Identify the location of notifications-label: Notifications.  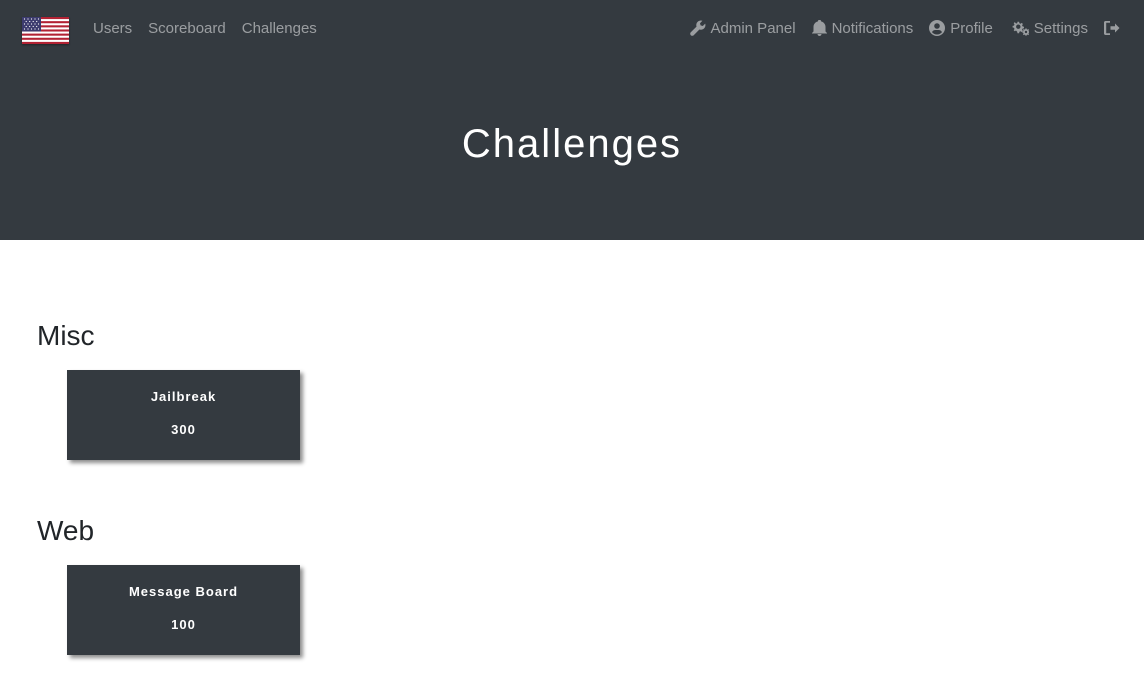
(872, 28).